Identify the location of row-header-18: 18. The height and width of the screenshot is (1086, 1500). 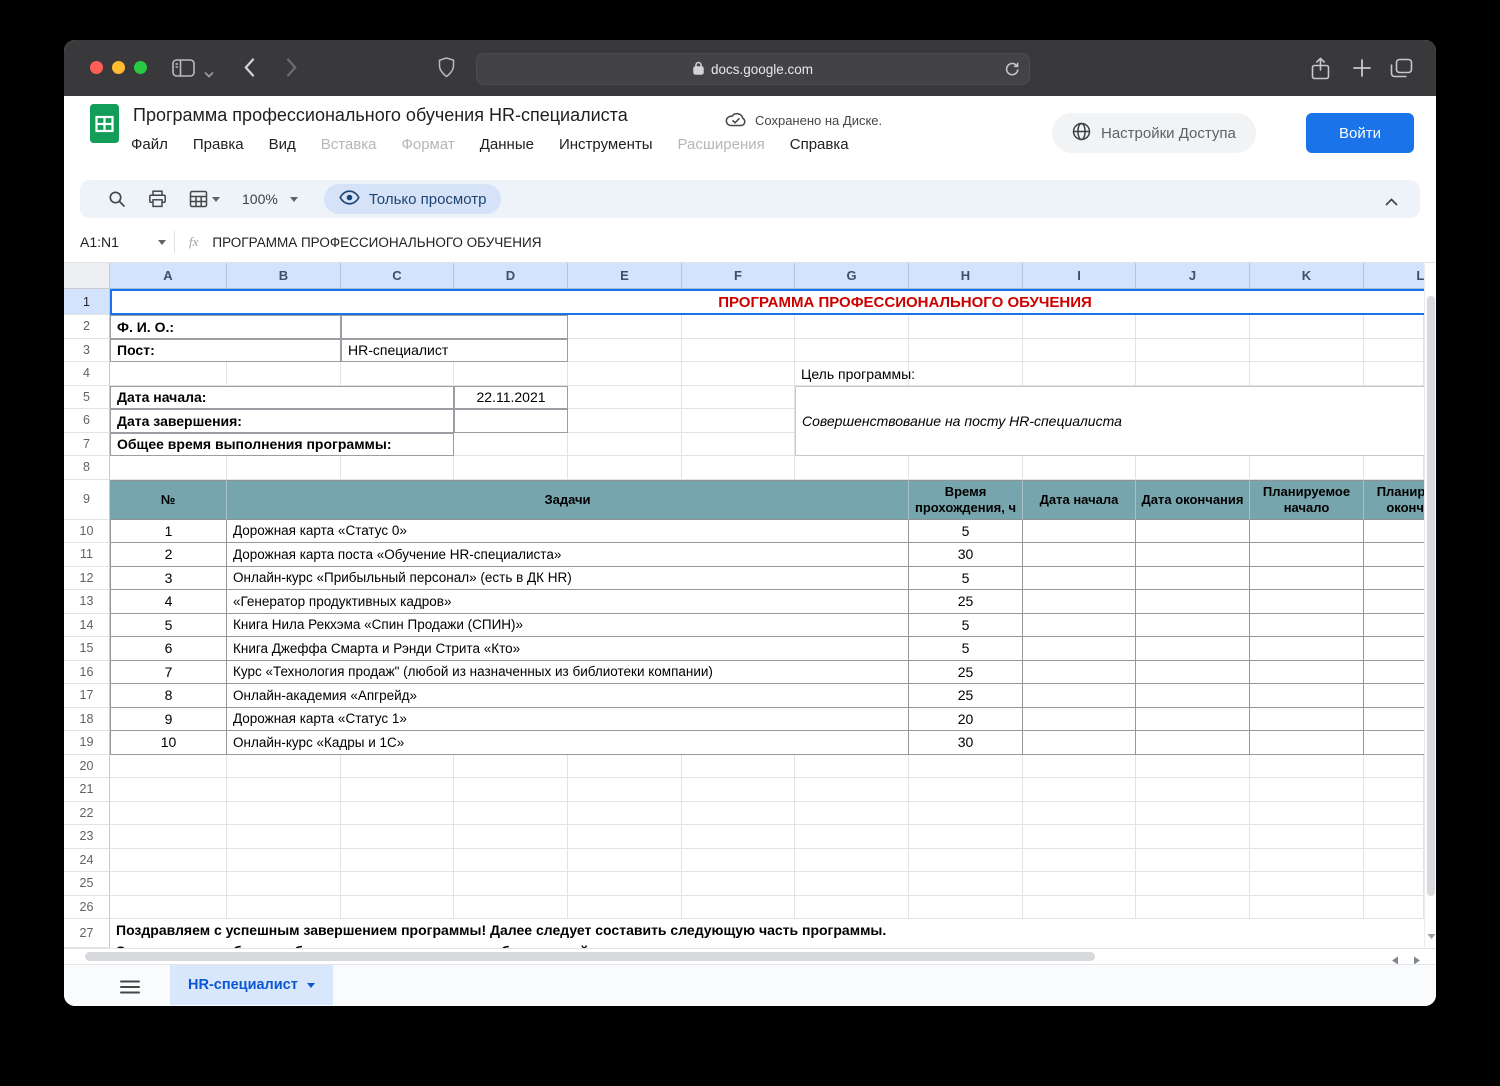
(87, 719).